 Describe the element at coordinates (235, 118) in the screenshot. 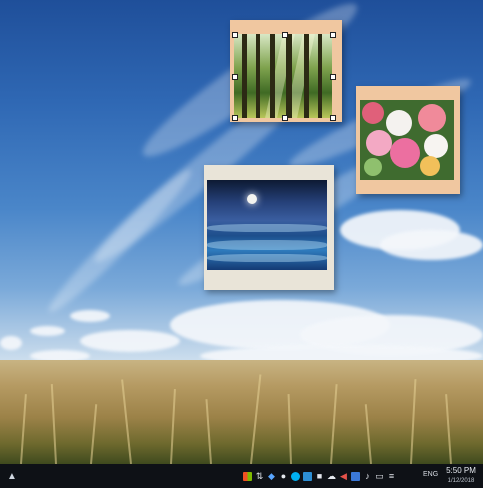

I see `resize-handle-bottom-left` at that location.